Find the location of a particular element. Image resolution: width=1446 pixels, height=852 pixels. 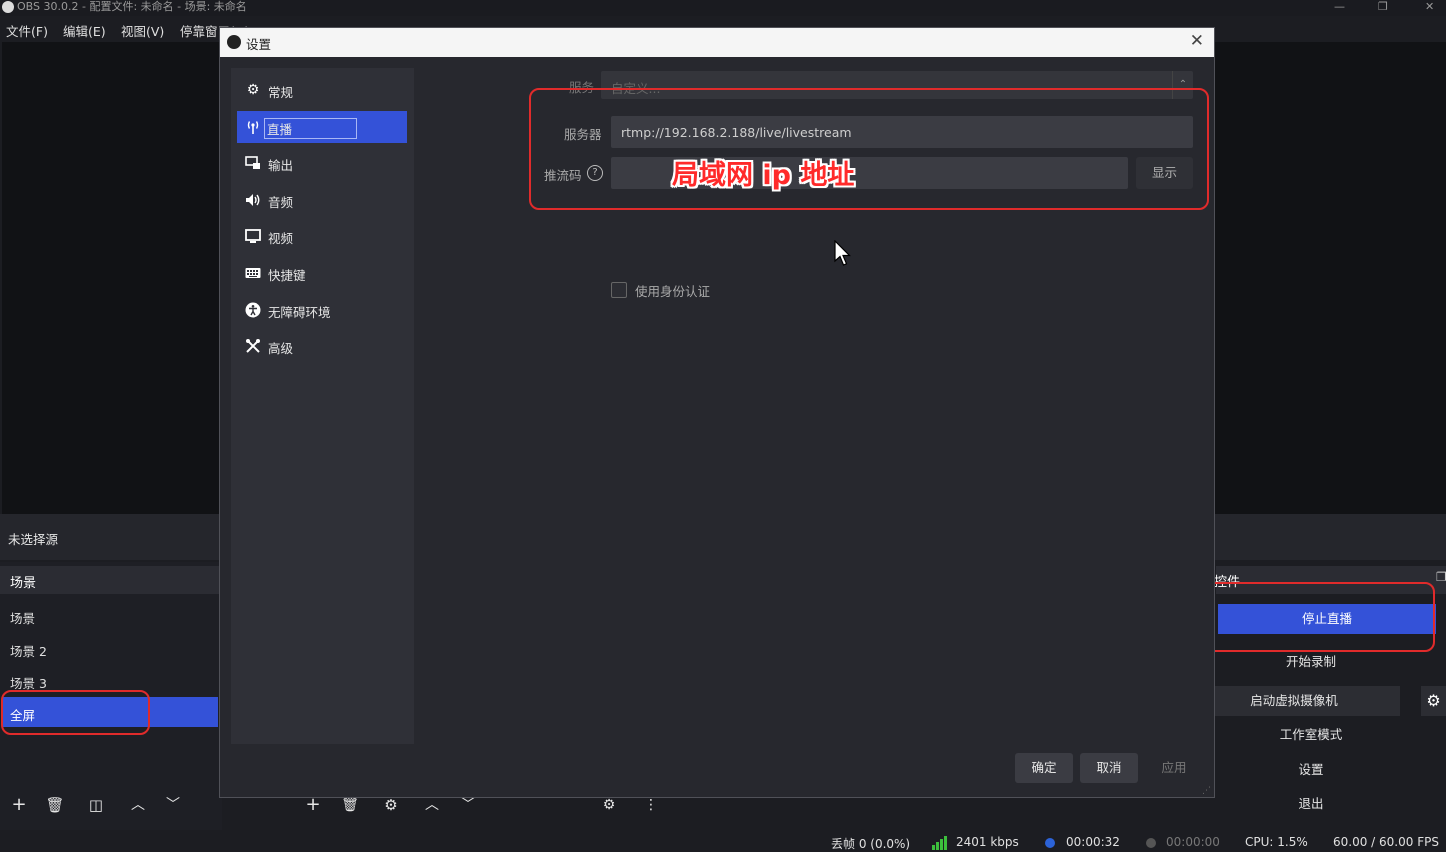

nav-item-stream: 直播 is located at coordinates (322, 127).